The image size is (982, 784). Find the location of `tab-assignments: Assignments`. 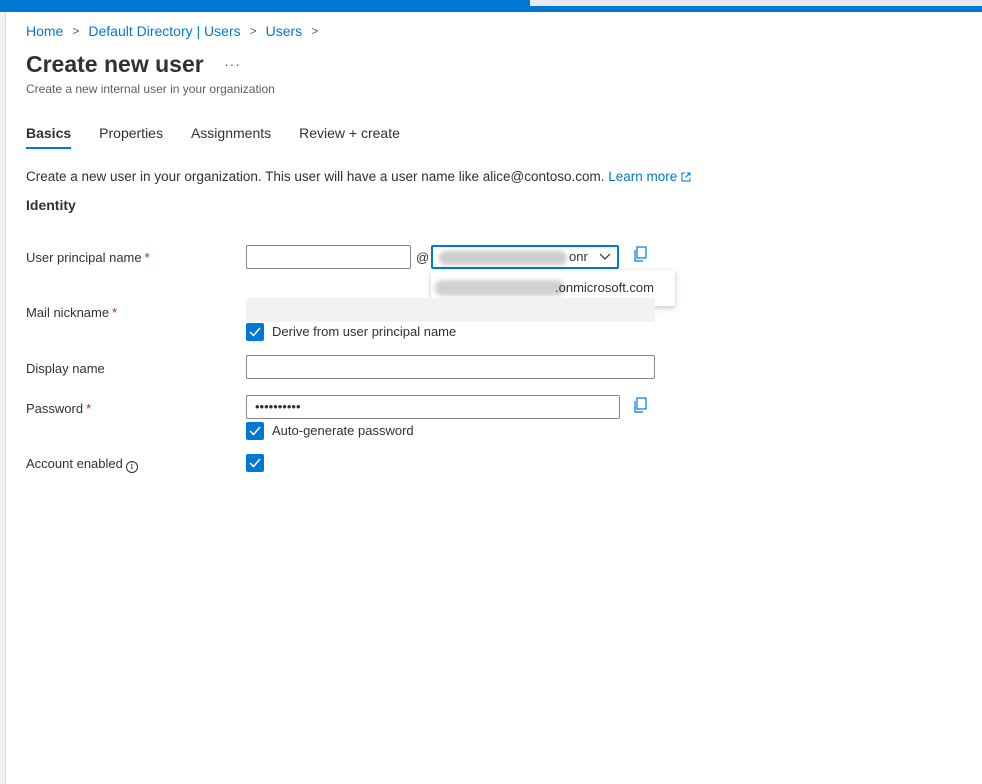

tab-assignments: Assignments is located at coordinates (231, 137).